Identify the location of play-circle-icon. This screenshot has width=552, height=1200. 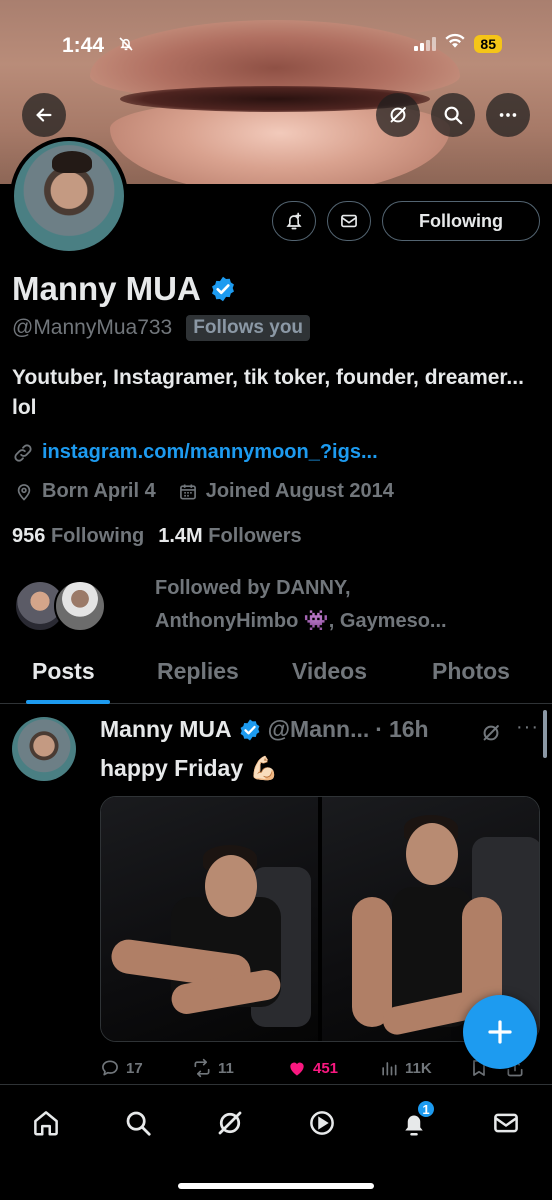
(322, 1123).